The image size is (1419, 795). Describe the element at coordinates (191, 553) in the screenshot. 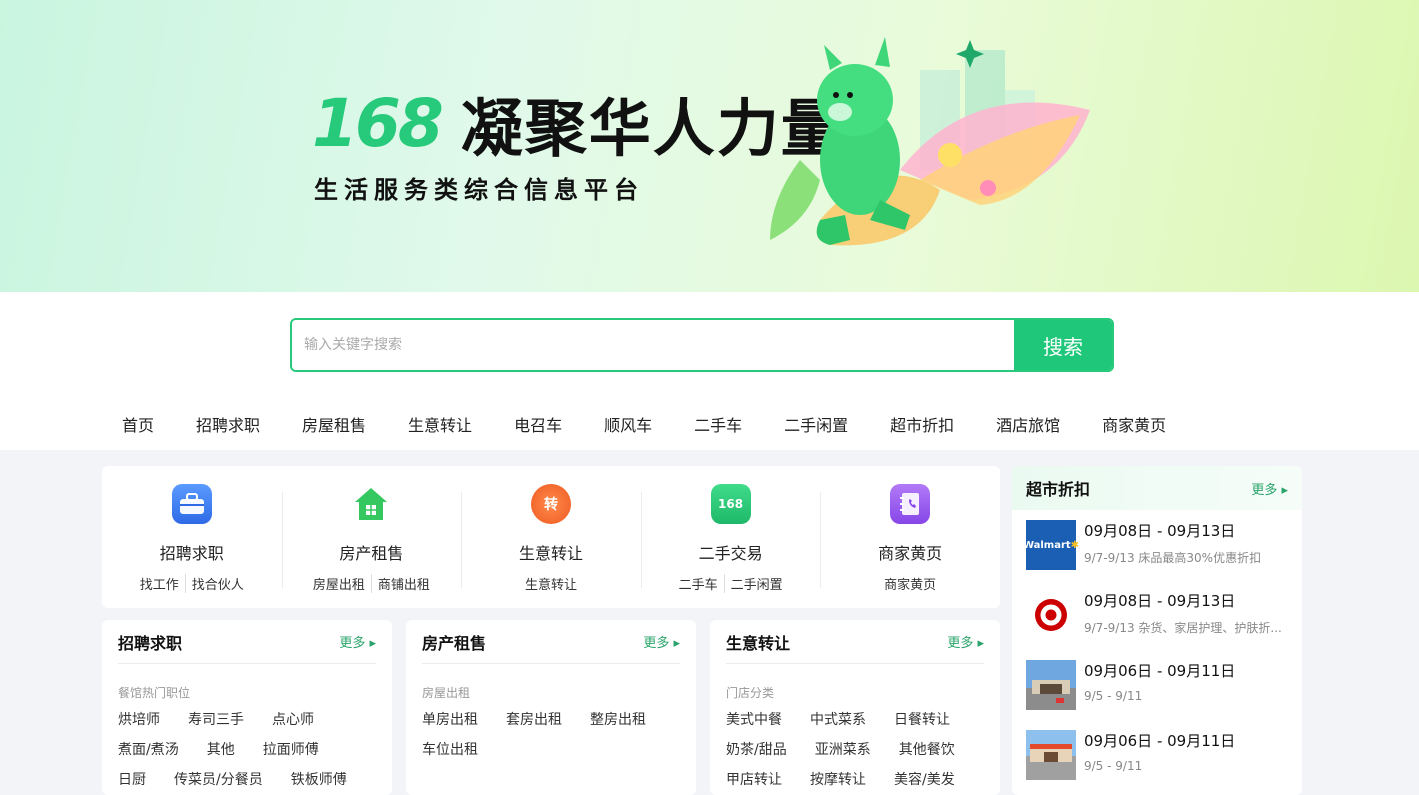

I see `category-title: 招聘求职` at that location.